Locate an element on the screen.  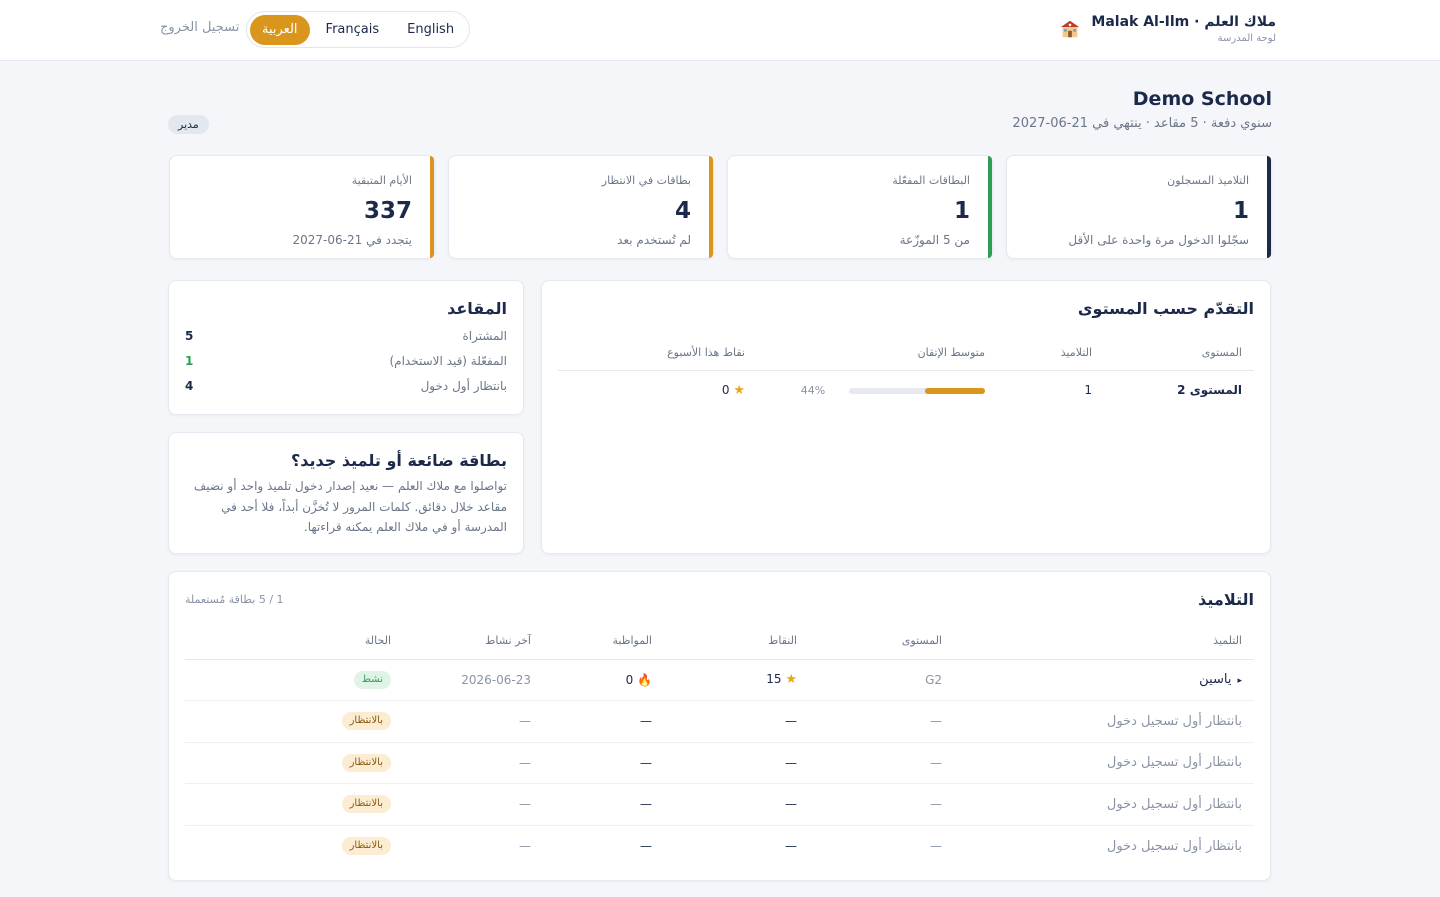
stat-label: الأيام المتبقية is located at coordinates (381, 180).